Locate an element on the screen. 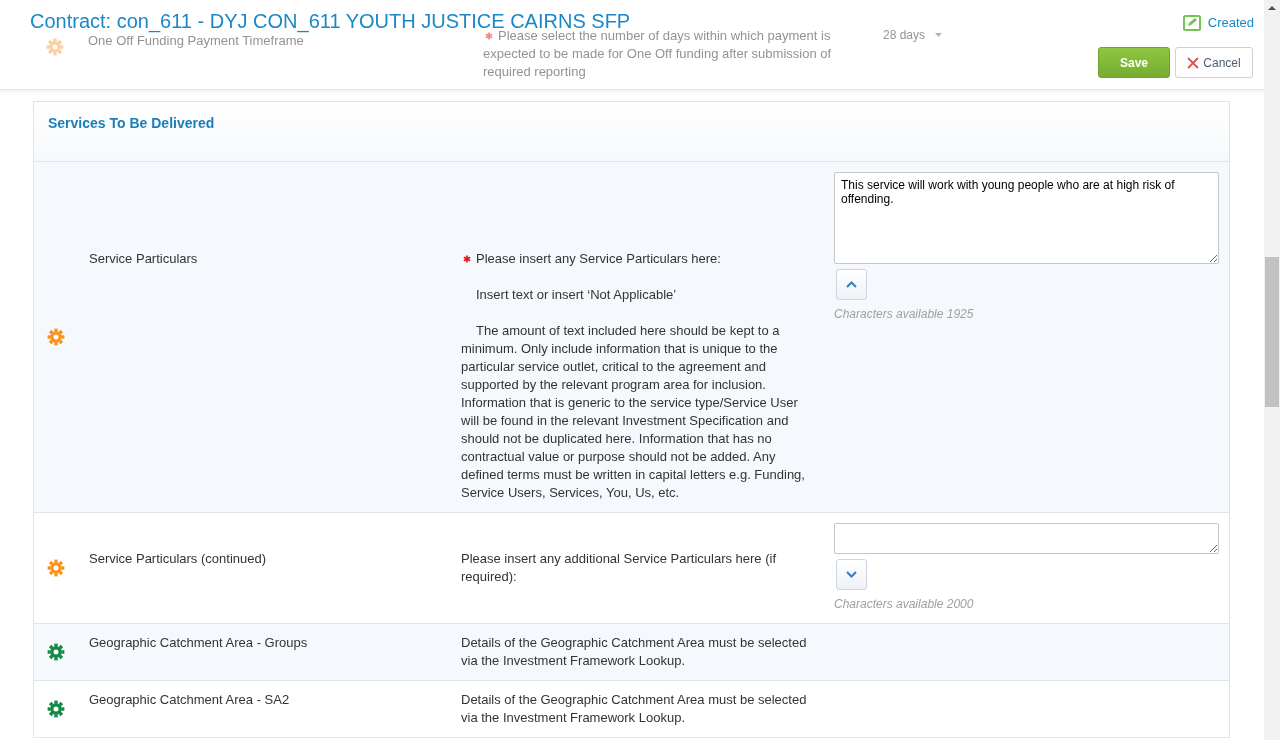 Image resolution: width=1280 pixels, height=740 pixels. instruction-text: Please select the number of days within which payment is expected to be made for One Off funding after submission of required reporting is located at coordinates (658, 54).